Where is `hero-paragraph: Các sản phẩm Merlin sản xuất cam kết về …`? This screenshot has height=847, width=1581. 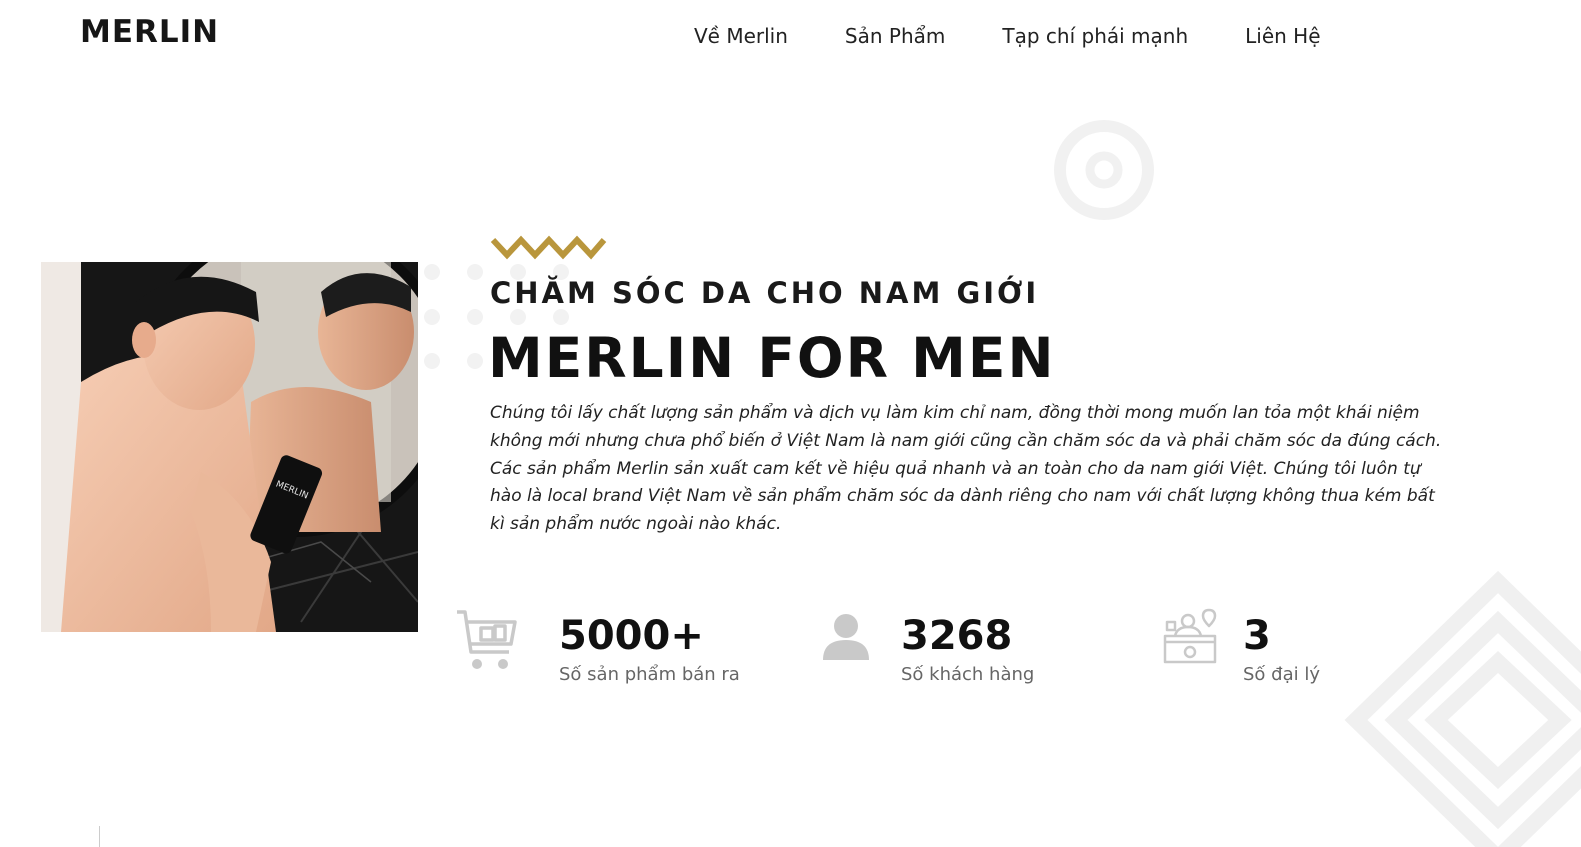 hero-paragraph: Các sản phẩm Merlin sản xuất cam kết về … is located at coordinates (962, 496).